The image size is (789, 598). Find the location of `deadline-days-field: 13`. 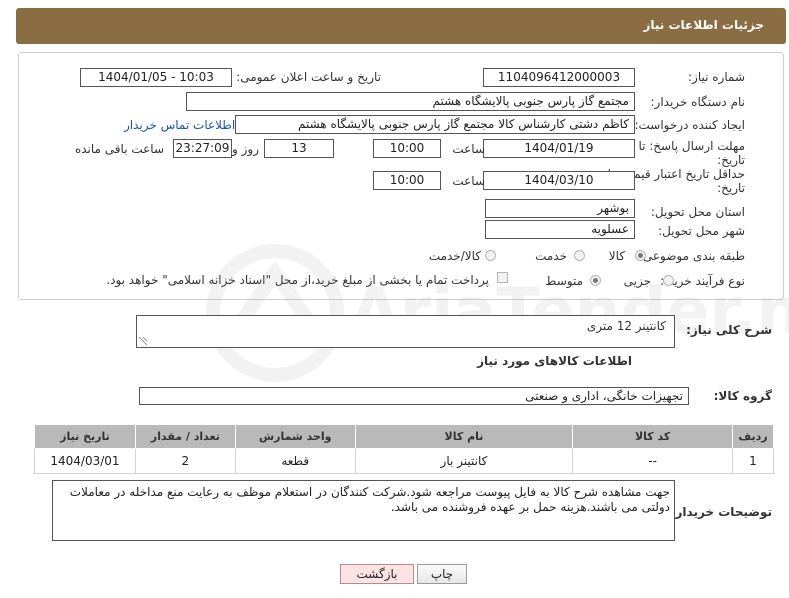

deadline-days-field: 13 is located at coordinates (299, 148).